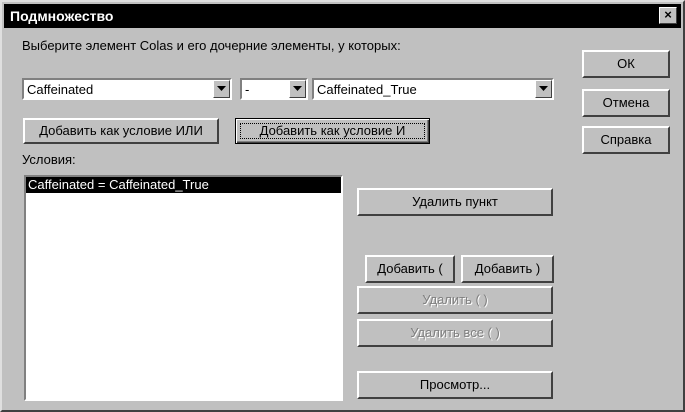 The height and width of the screenshot is (412, 685). I want to click on add-or-condition-label: Добавить как условие ИЛИ, so click(121, 130).